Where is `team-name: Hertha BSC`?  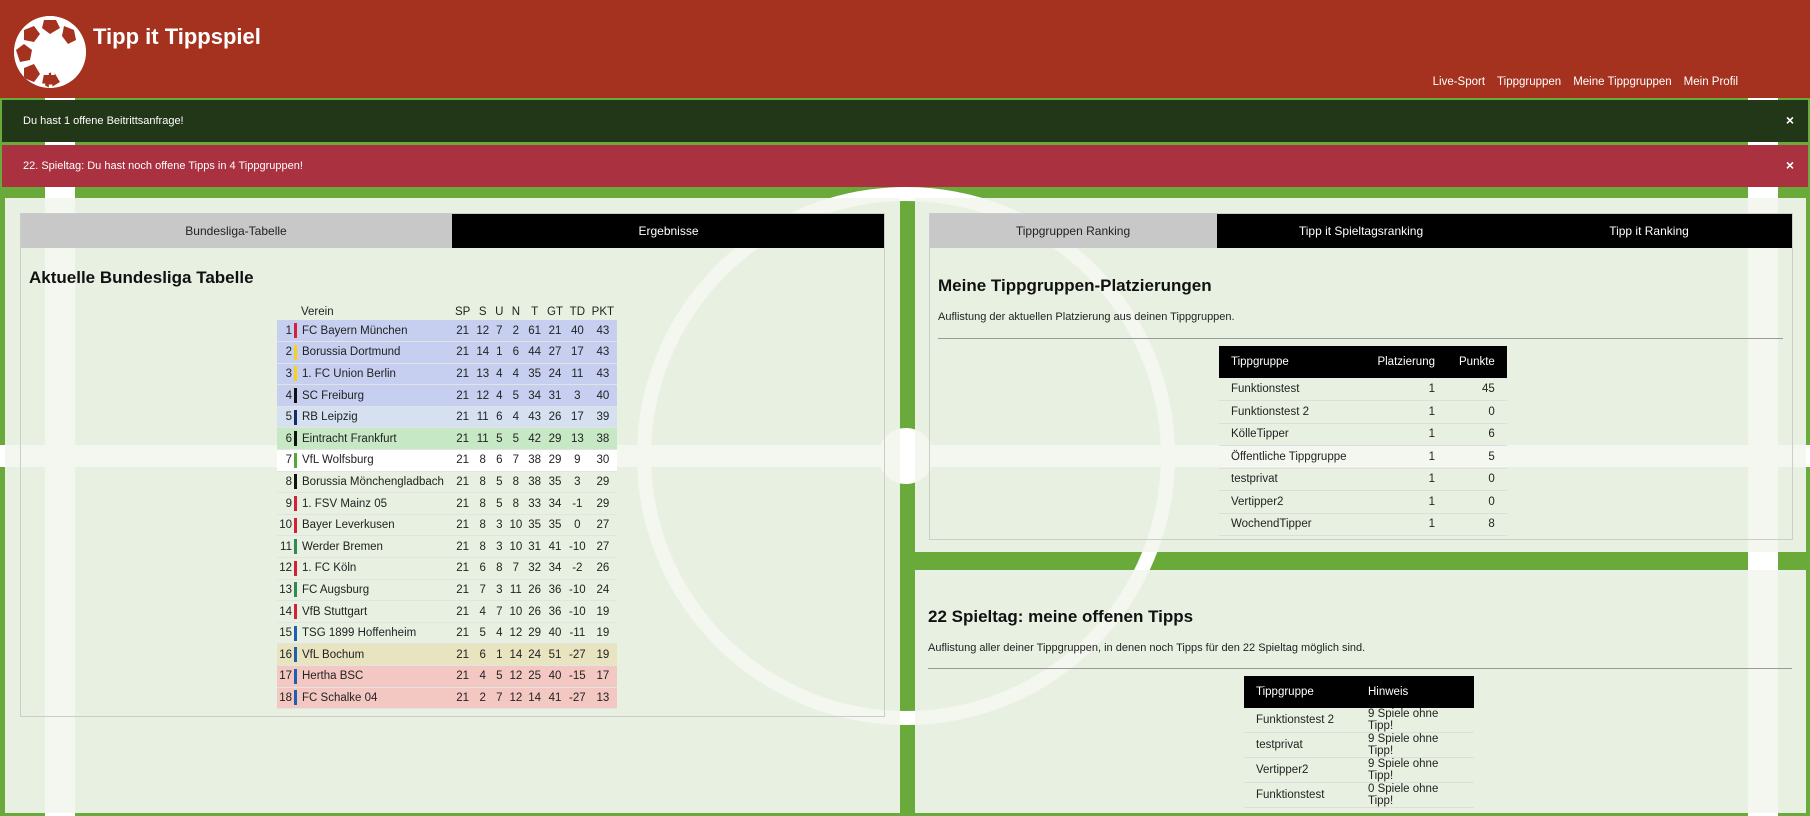
team-name: Hertha BSC is located at coordinates (375, 676).